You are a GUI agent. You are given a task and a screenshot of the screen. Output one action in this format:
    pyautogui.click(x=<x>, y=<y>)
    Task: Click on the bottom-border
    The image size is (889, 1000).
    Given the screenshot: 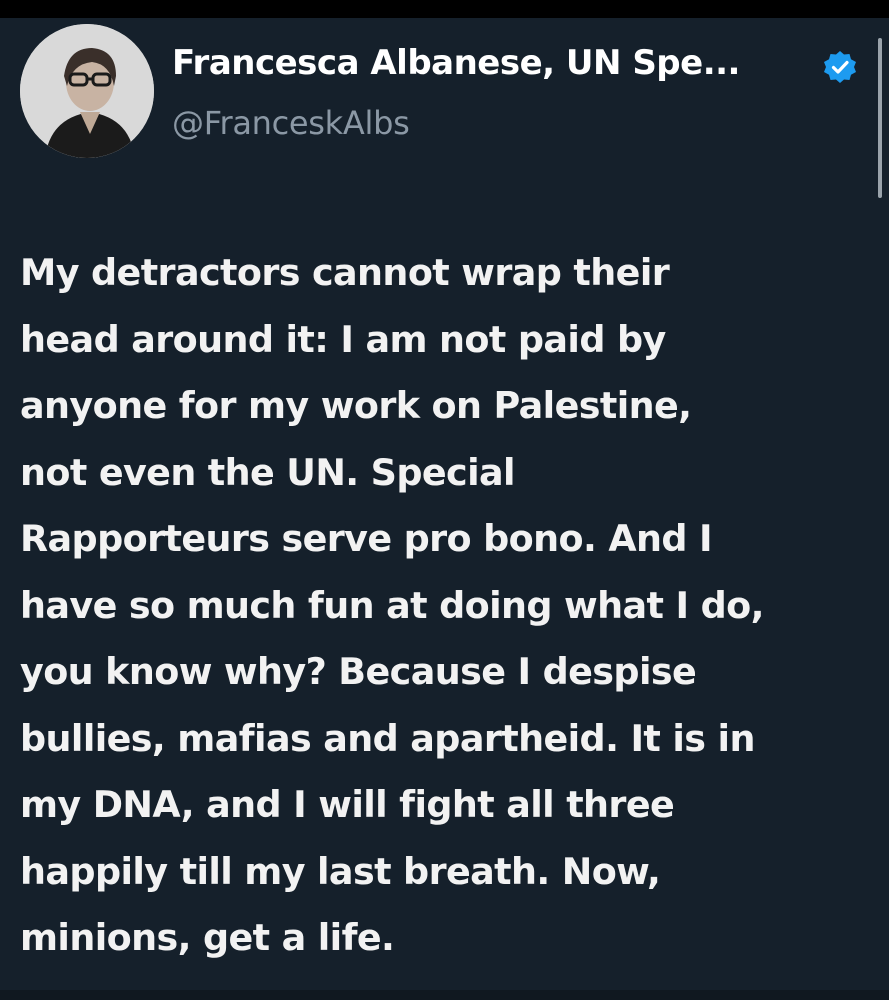 What is the action you would take?
    pyautogui.click(x=444, y=995)
    